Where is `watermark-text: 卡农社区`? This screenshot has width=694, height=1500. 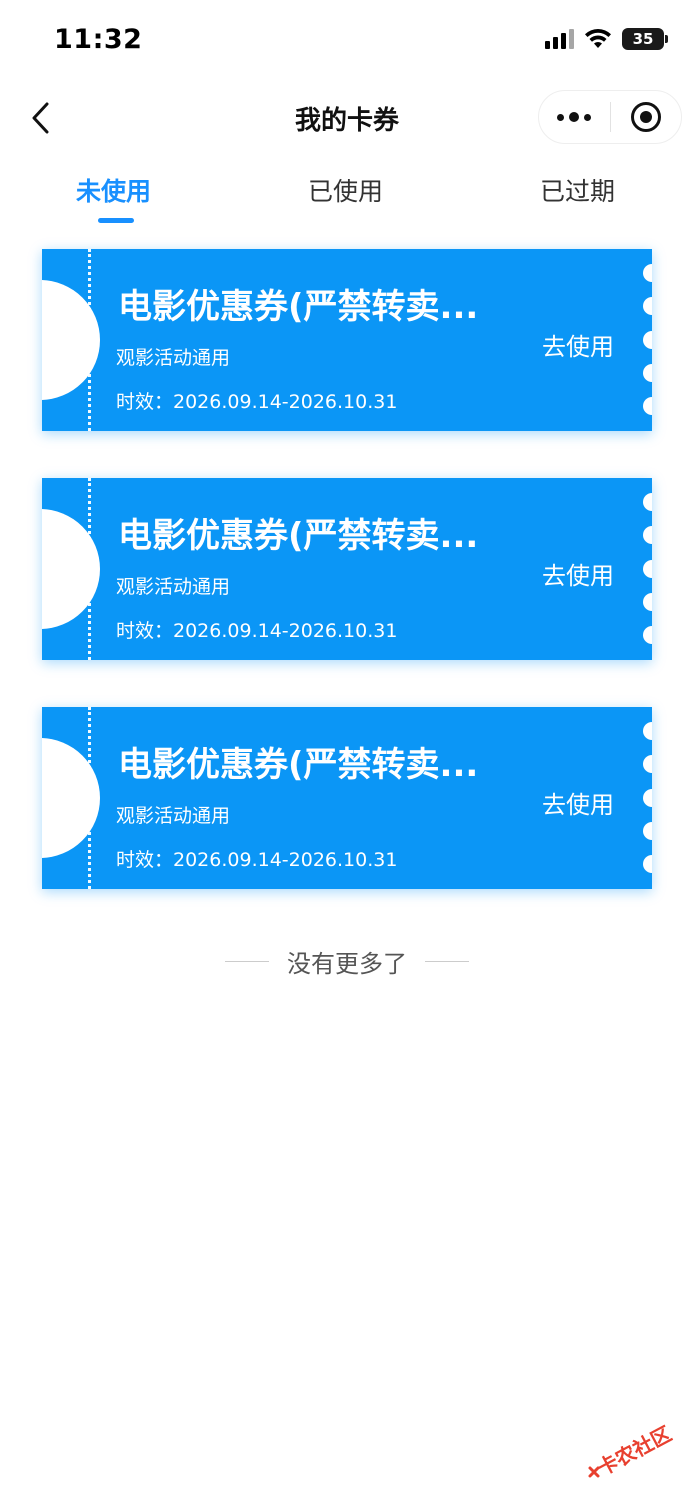 watermark-text: 卡农社区 is located at coordinates (635, 1451).